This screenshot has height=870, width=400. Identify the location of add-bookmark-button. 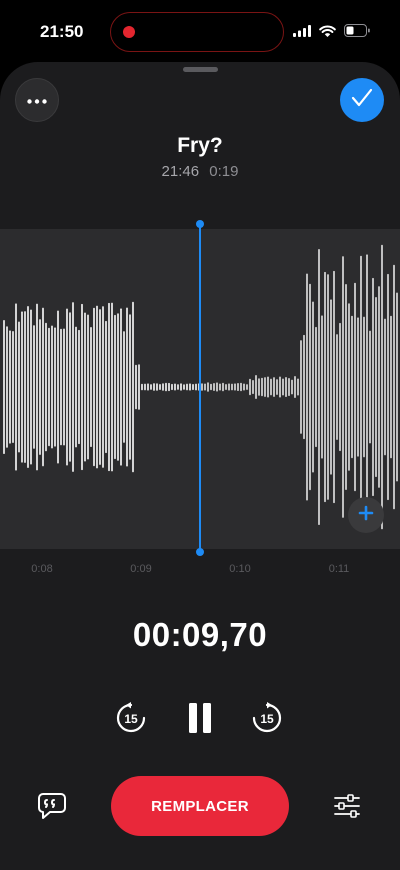
(366, 515).